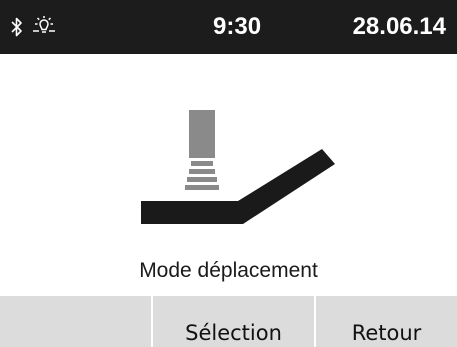  What do you see at coordinates (228, 270) in the screenshot?
I see `mode-label: Mode déplacement` at bounding box center [228, 270].